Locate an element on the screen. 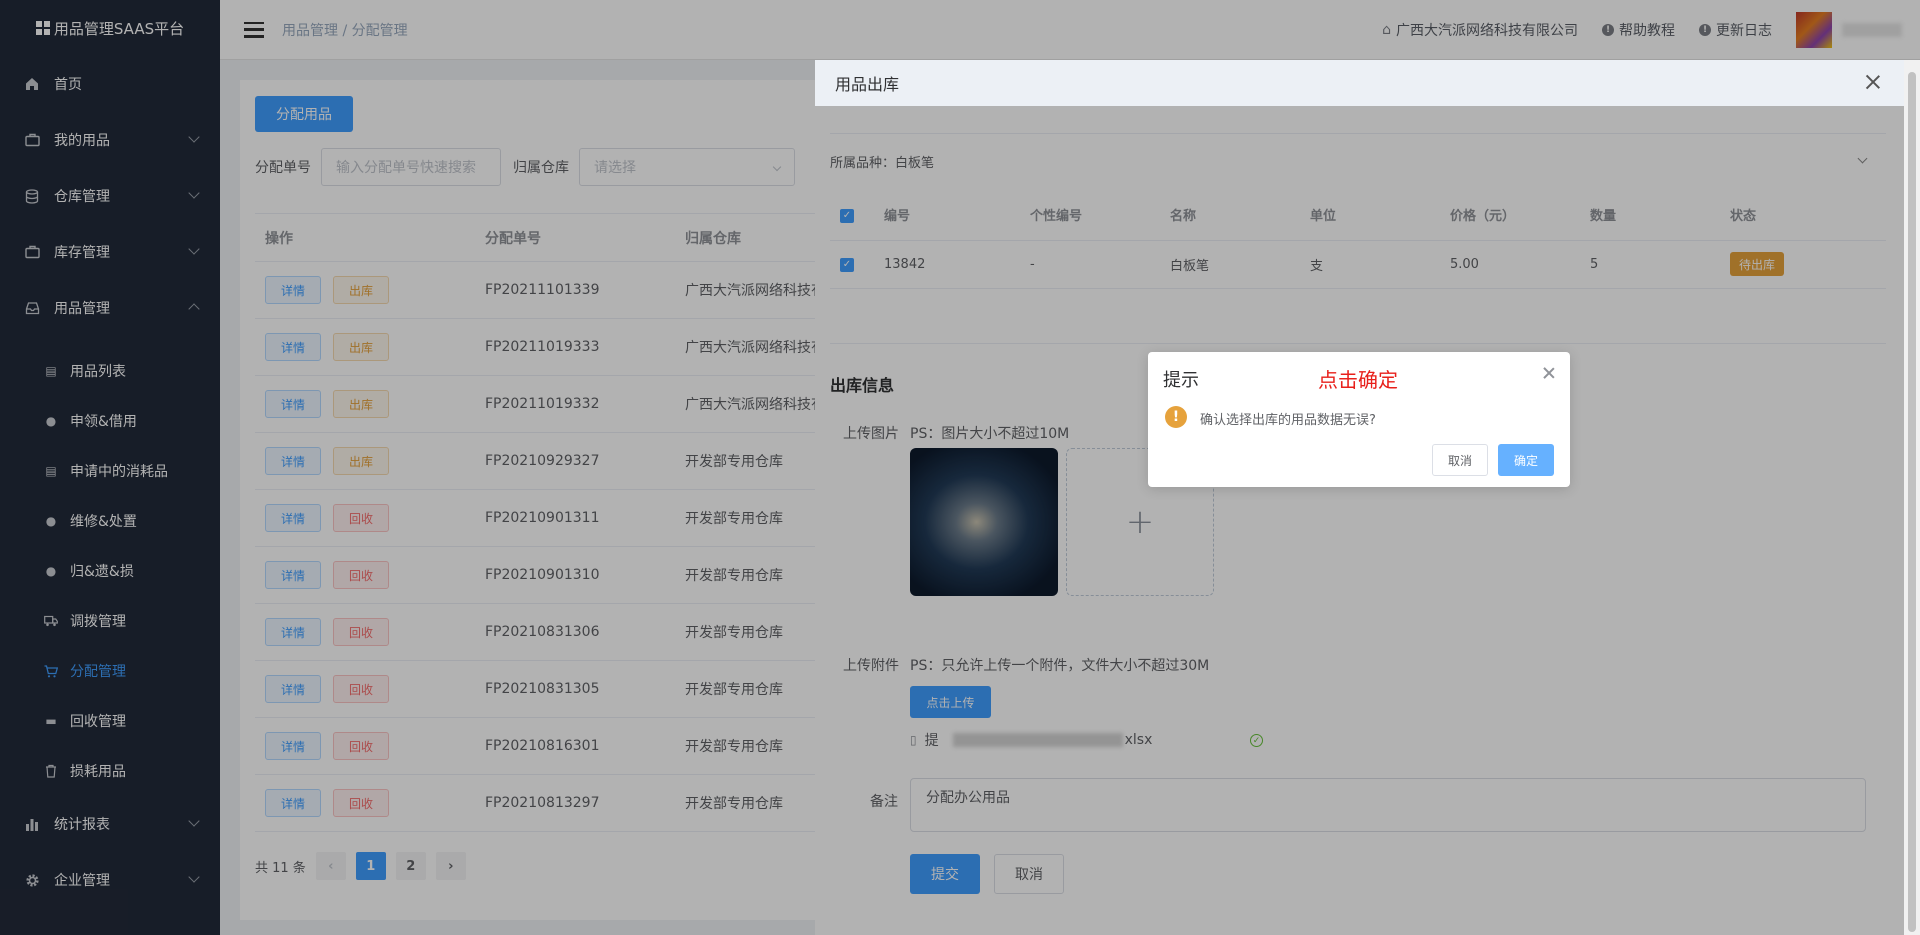 This screenshot has width=1920, height=935. scrollbar is located at coordinates (1912, 497).